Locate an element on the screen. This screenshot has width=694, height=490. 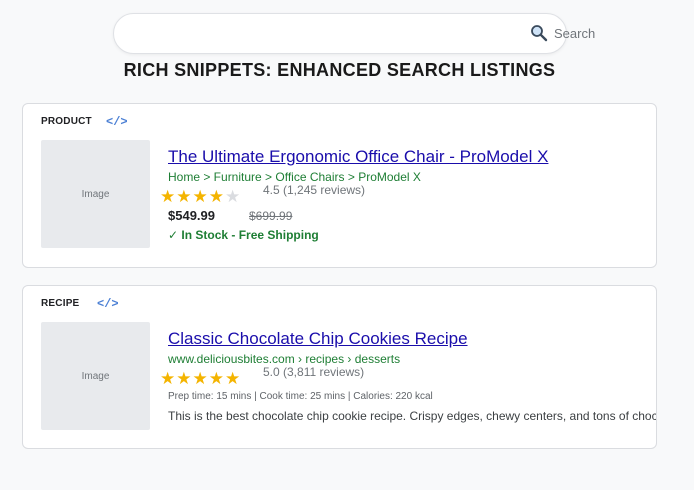
recipe-image-placeholder: Image is located at coordinates (95, 376).